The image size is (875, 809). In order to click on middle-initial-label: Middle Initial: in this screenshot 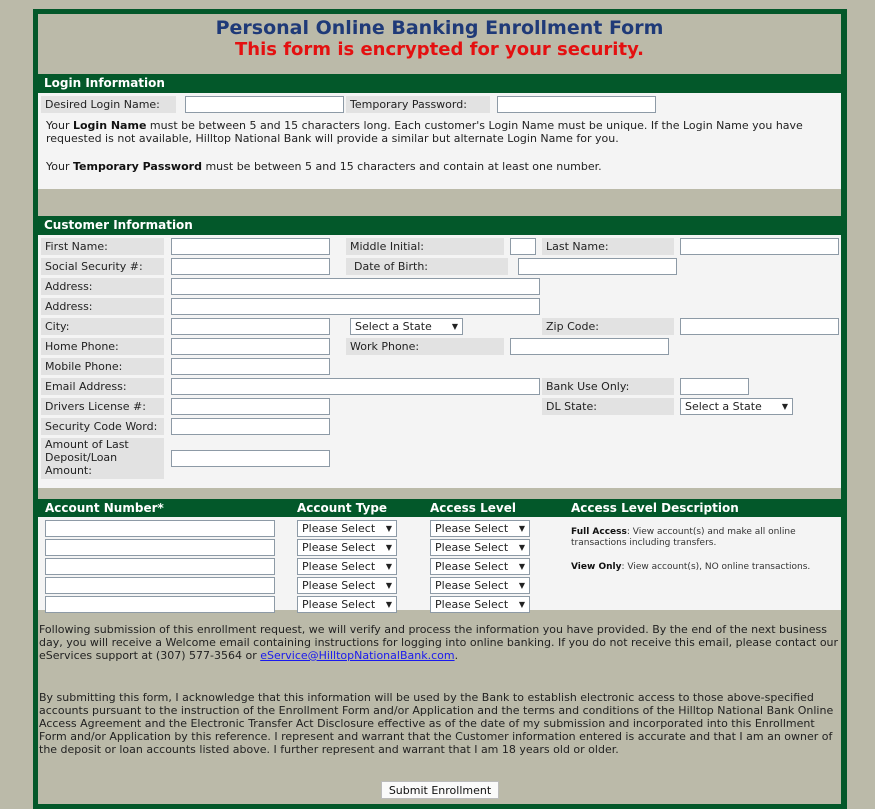, I will do `click(425, 246)`.